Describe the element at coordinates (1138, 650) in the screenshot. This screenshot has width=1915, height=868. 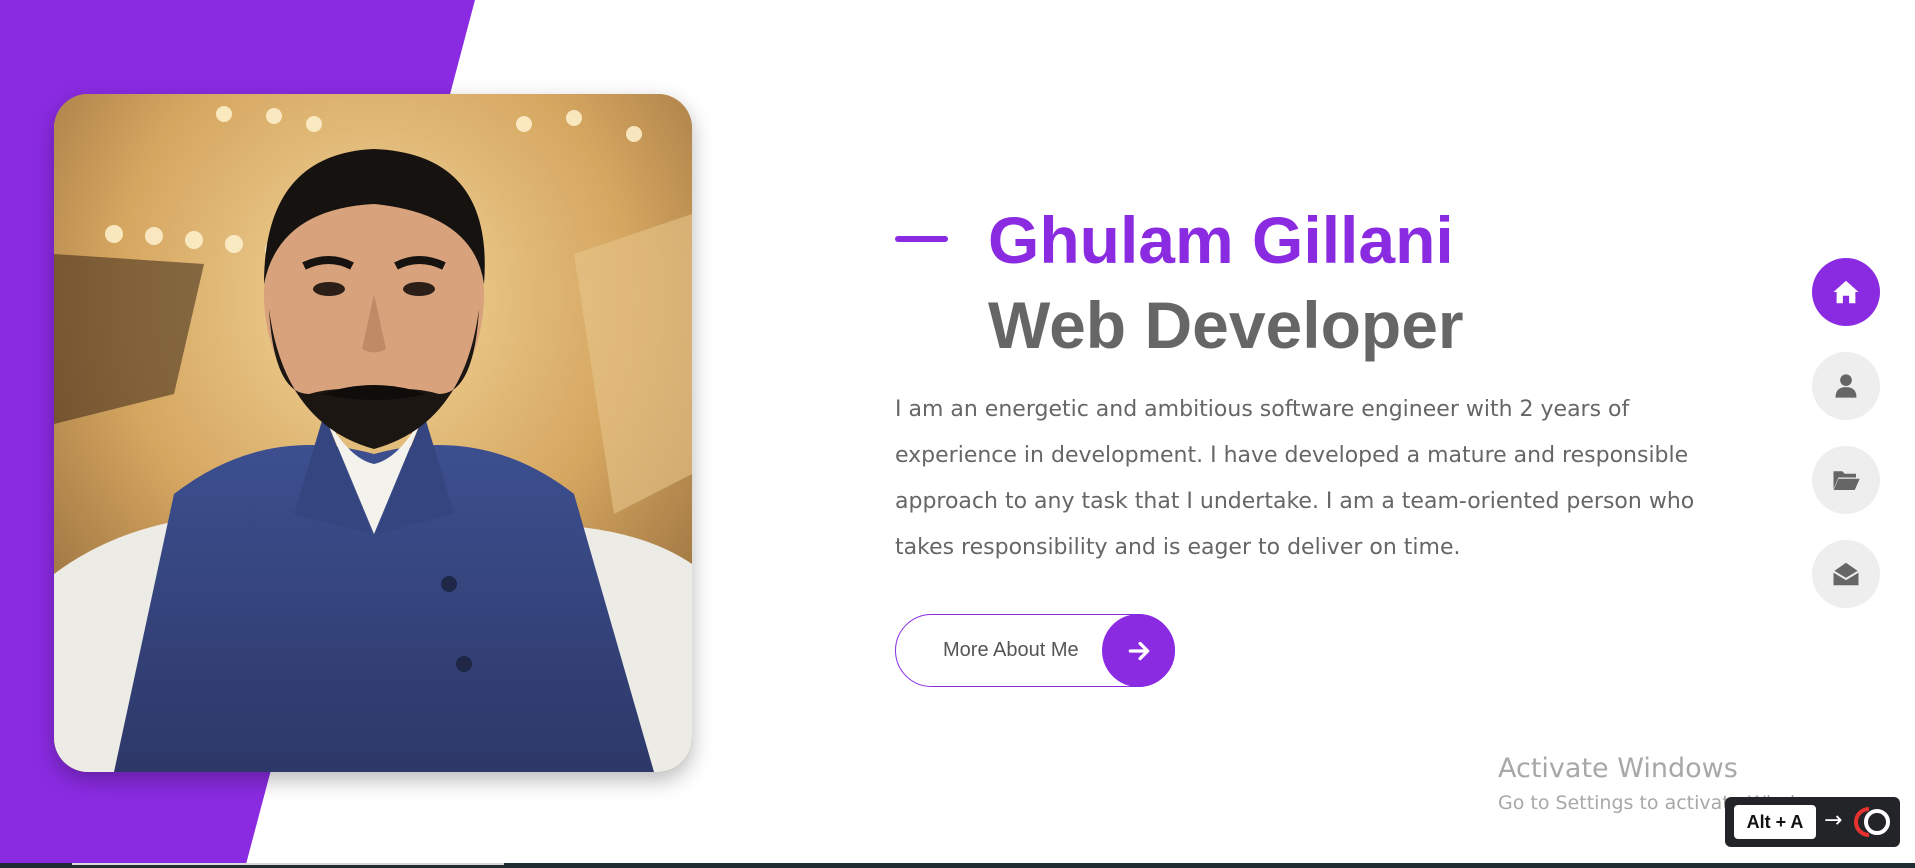
I see `arrow-right-icon` at that location.